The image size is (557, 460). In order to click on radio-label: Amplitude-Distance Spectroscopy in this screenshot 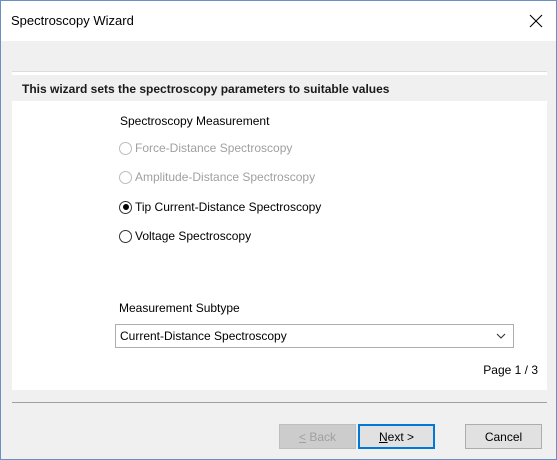, I will do `click(225, 177)`.